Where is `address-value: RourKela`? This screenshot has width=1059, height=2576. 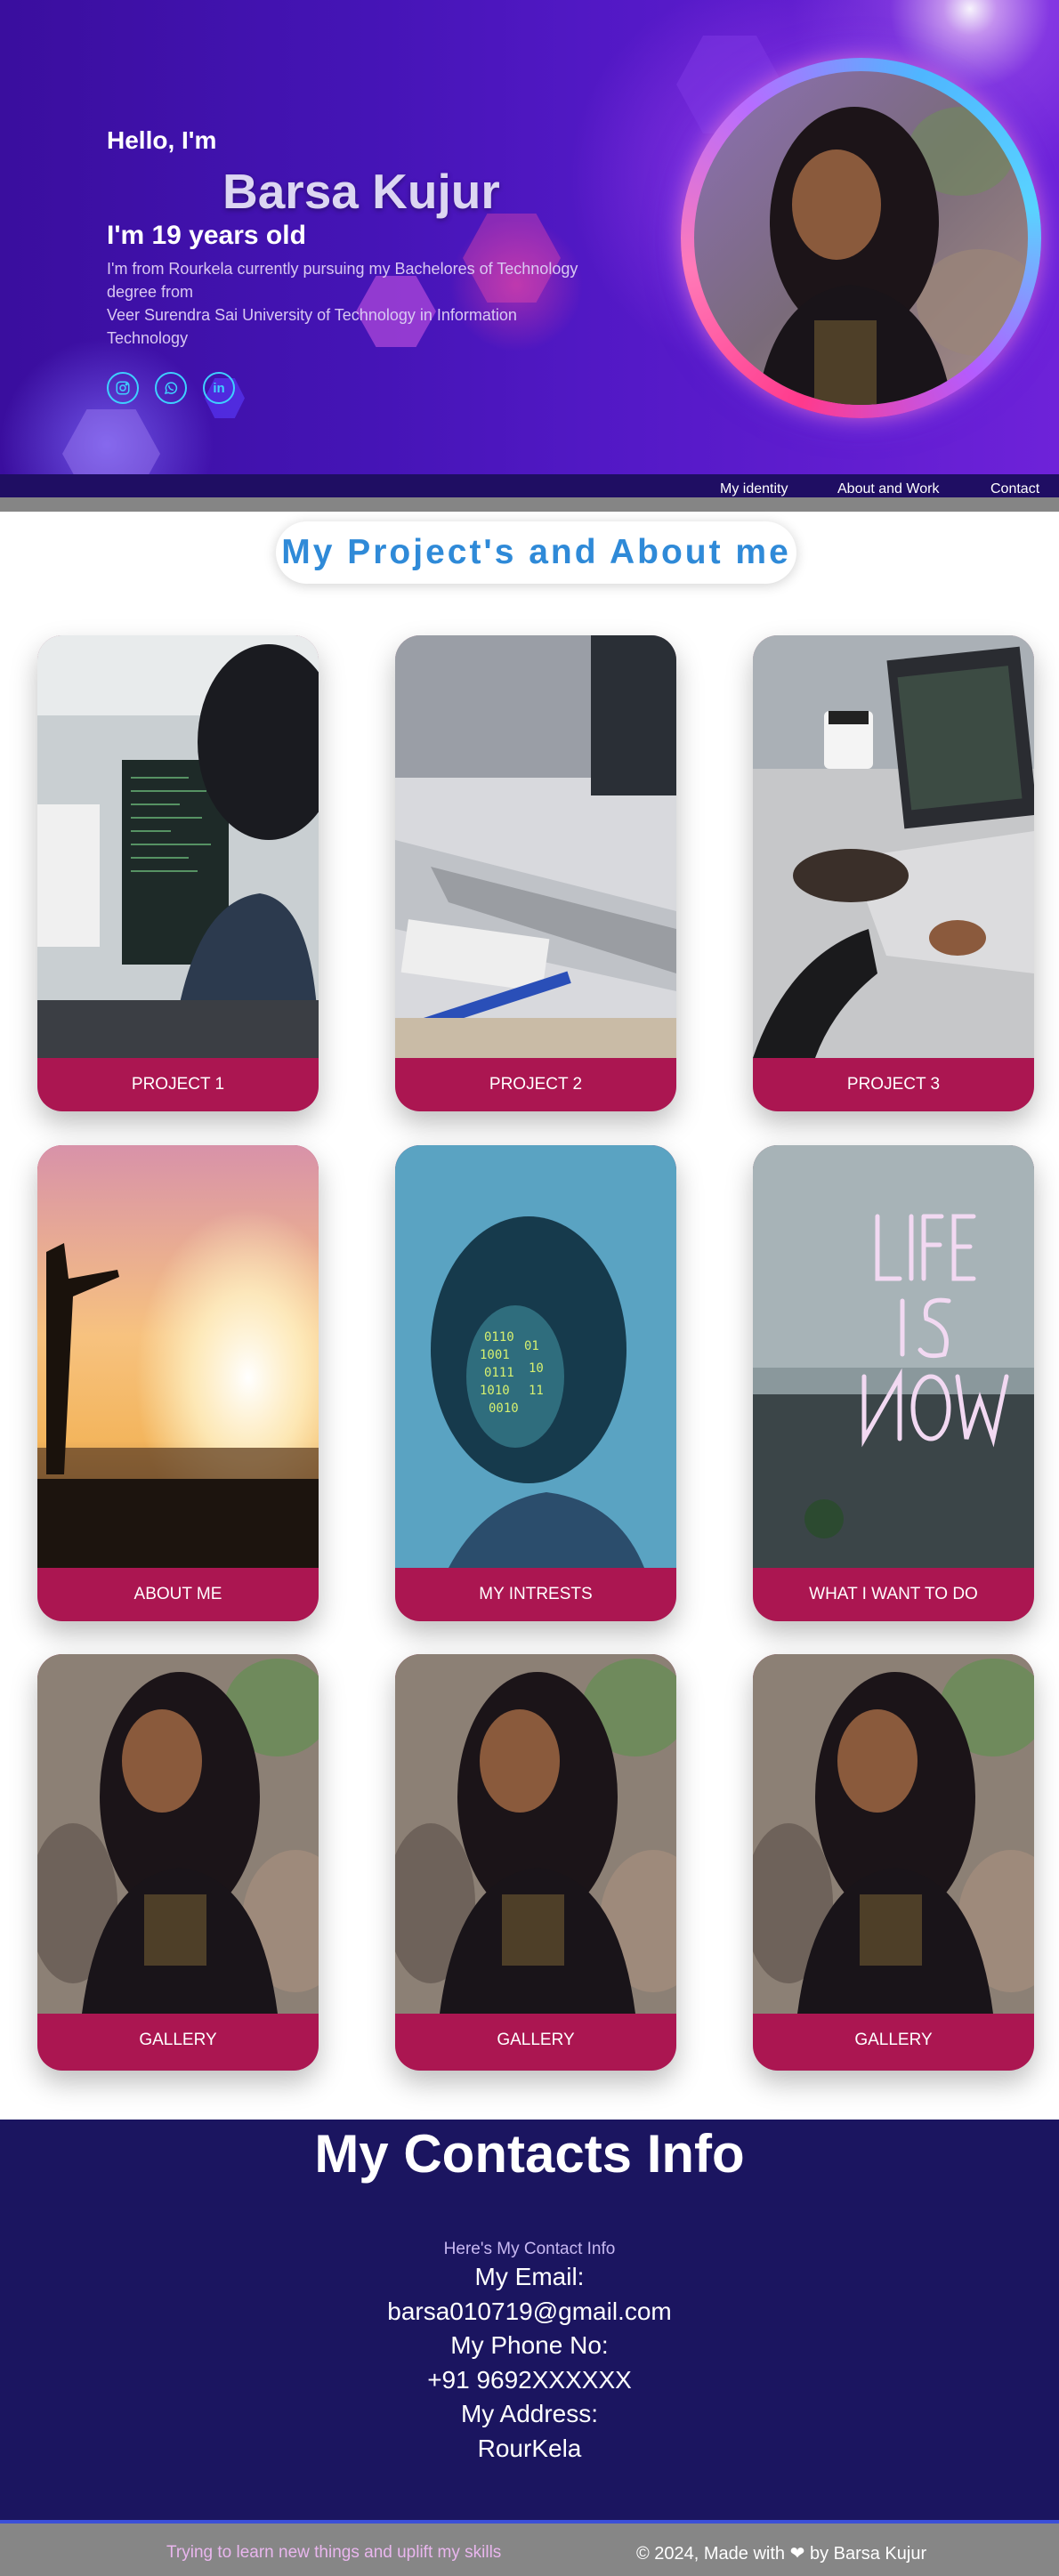
address-value: RourKela is located at coordinates (529, 2448).